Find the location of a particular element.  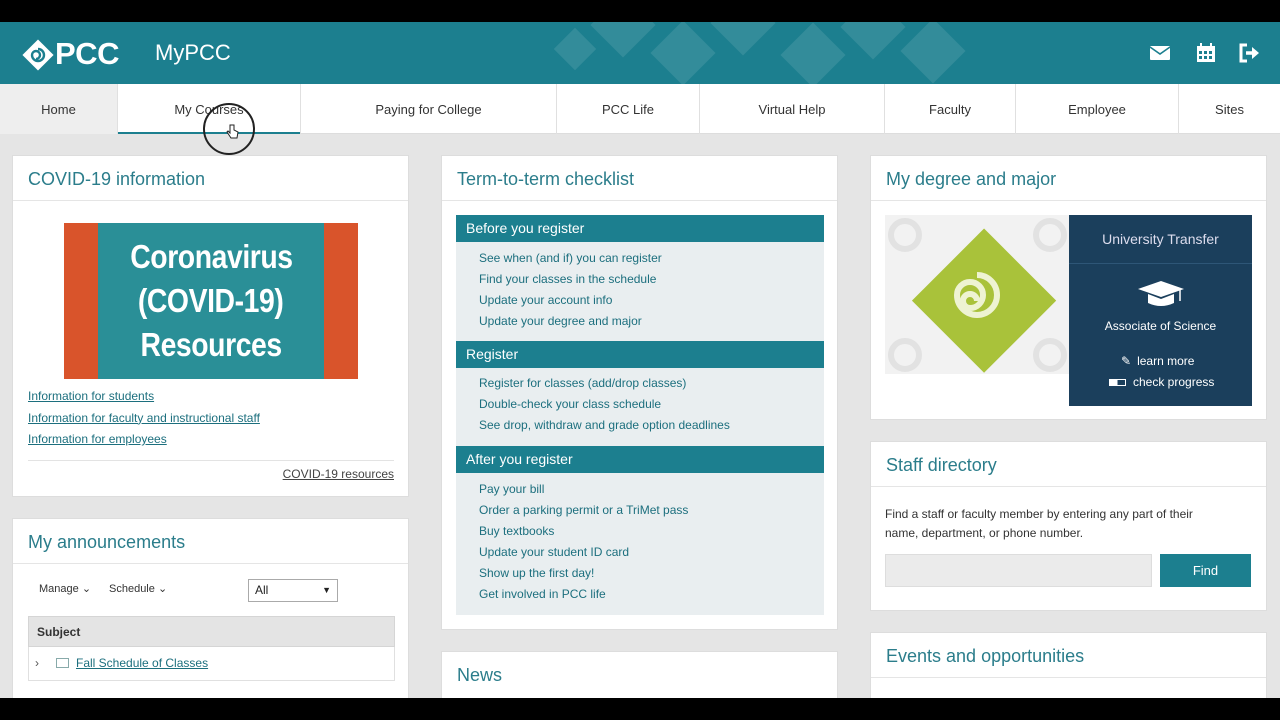

news-title: News is located at coordinates (480, 675).